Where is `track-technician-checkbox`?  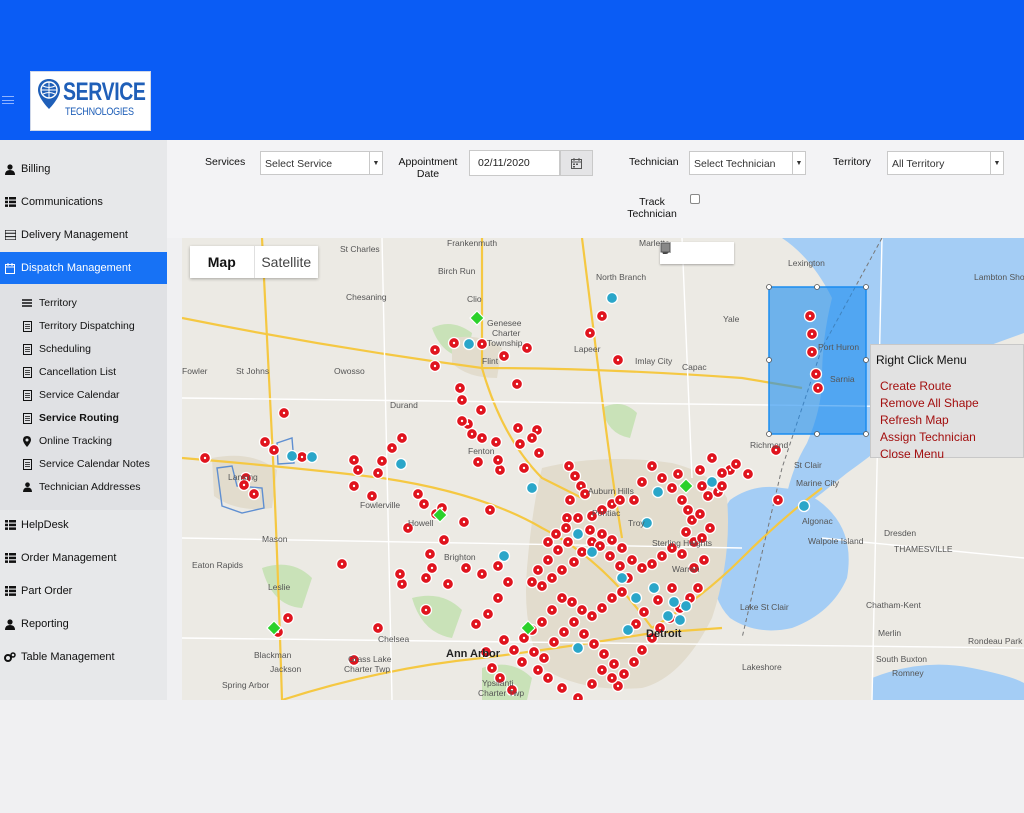
track-technician-checkbox is located at coordinates (695, 199).